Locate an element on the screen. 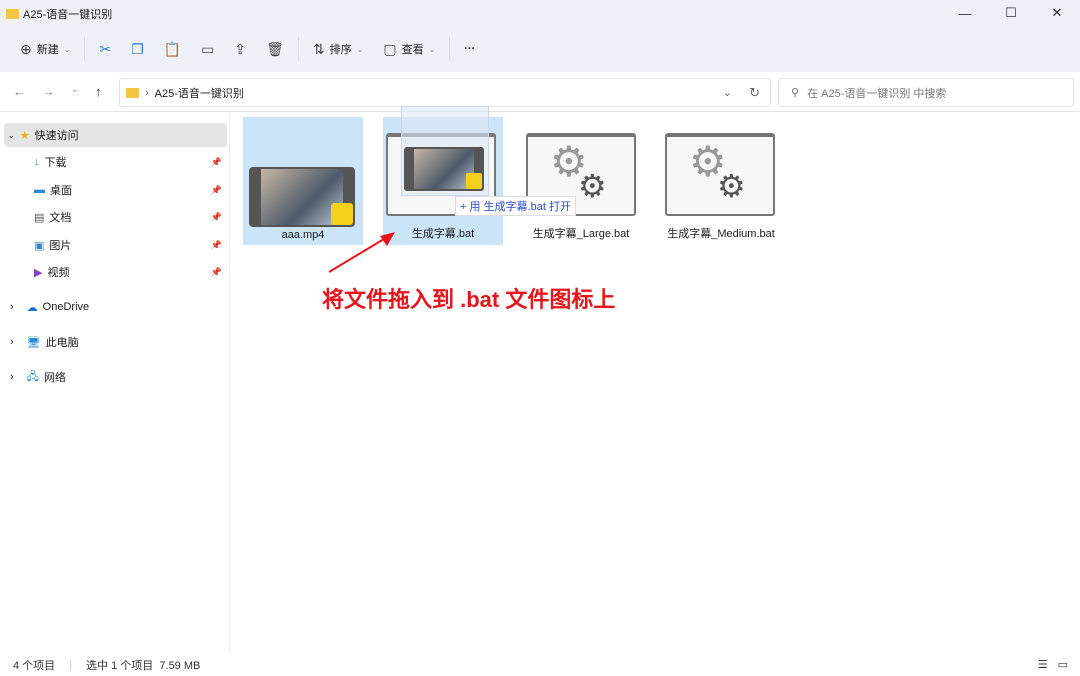 This screenshot has width=1080, height=676. file-name: 生成字幕.bat is located at coordinates (443, 234).